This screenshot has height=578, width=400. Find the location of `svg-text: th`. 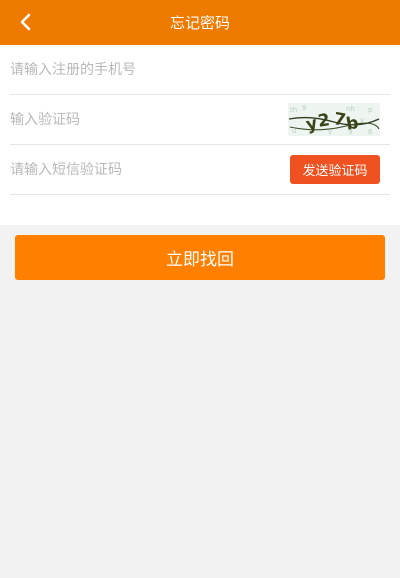

svg-text: th is located at coordinates (293, 110).